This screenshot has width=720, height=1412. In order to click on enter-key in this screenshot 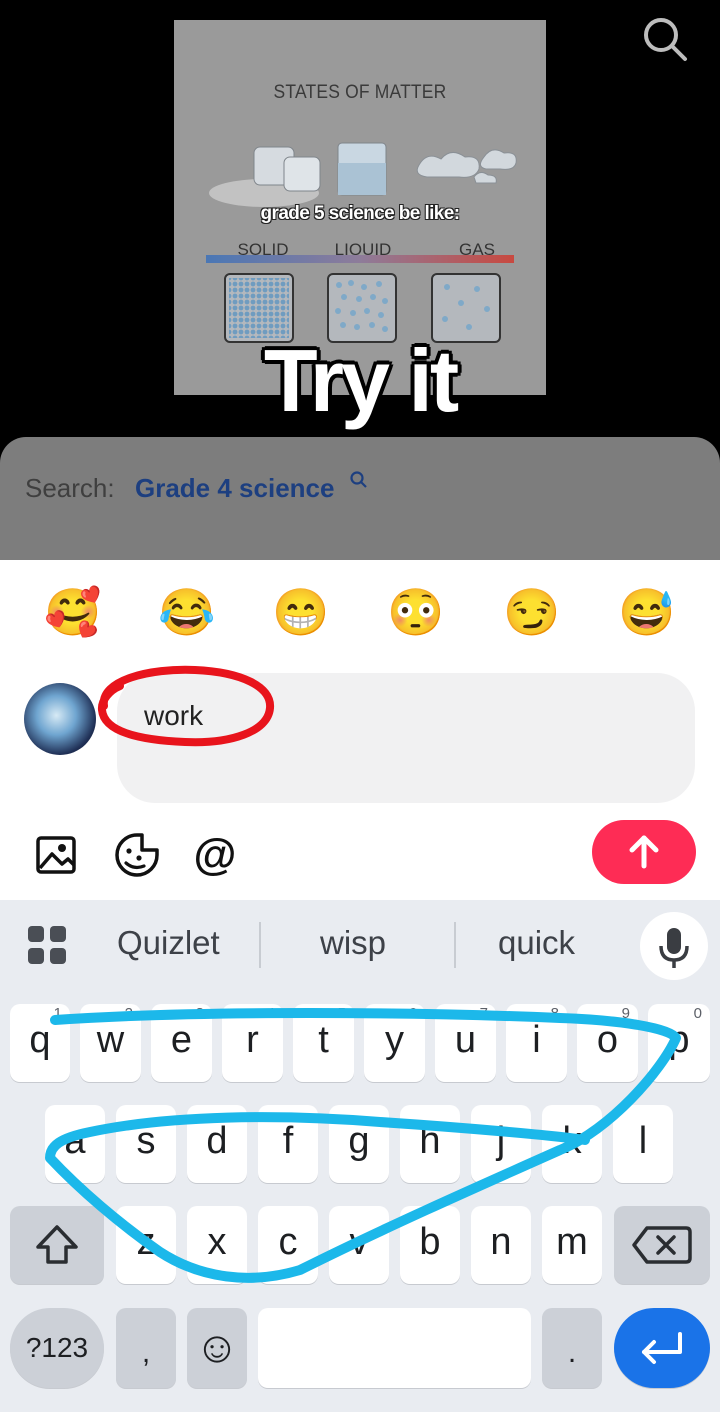, I will do `click(662, 1348)`.